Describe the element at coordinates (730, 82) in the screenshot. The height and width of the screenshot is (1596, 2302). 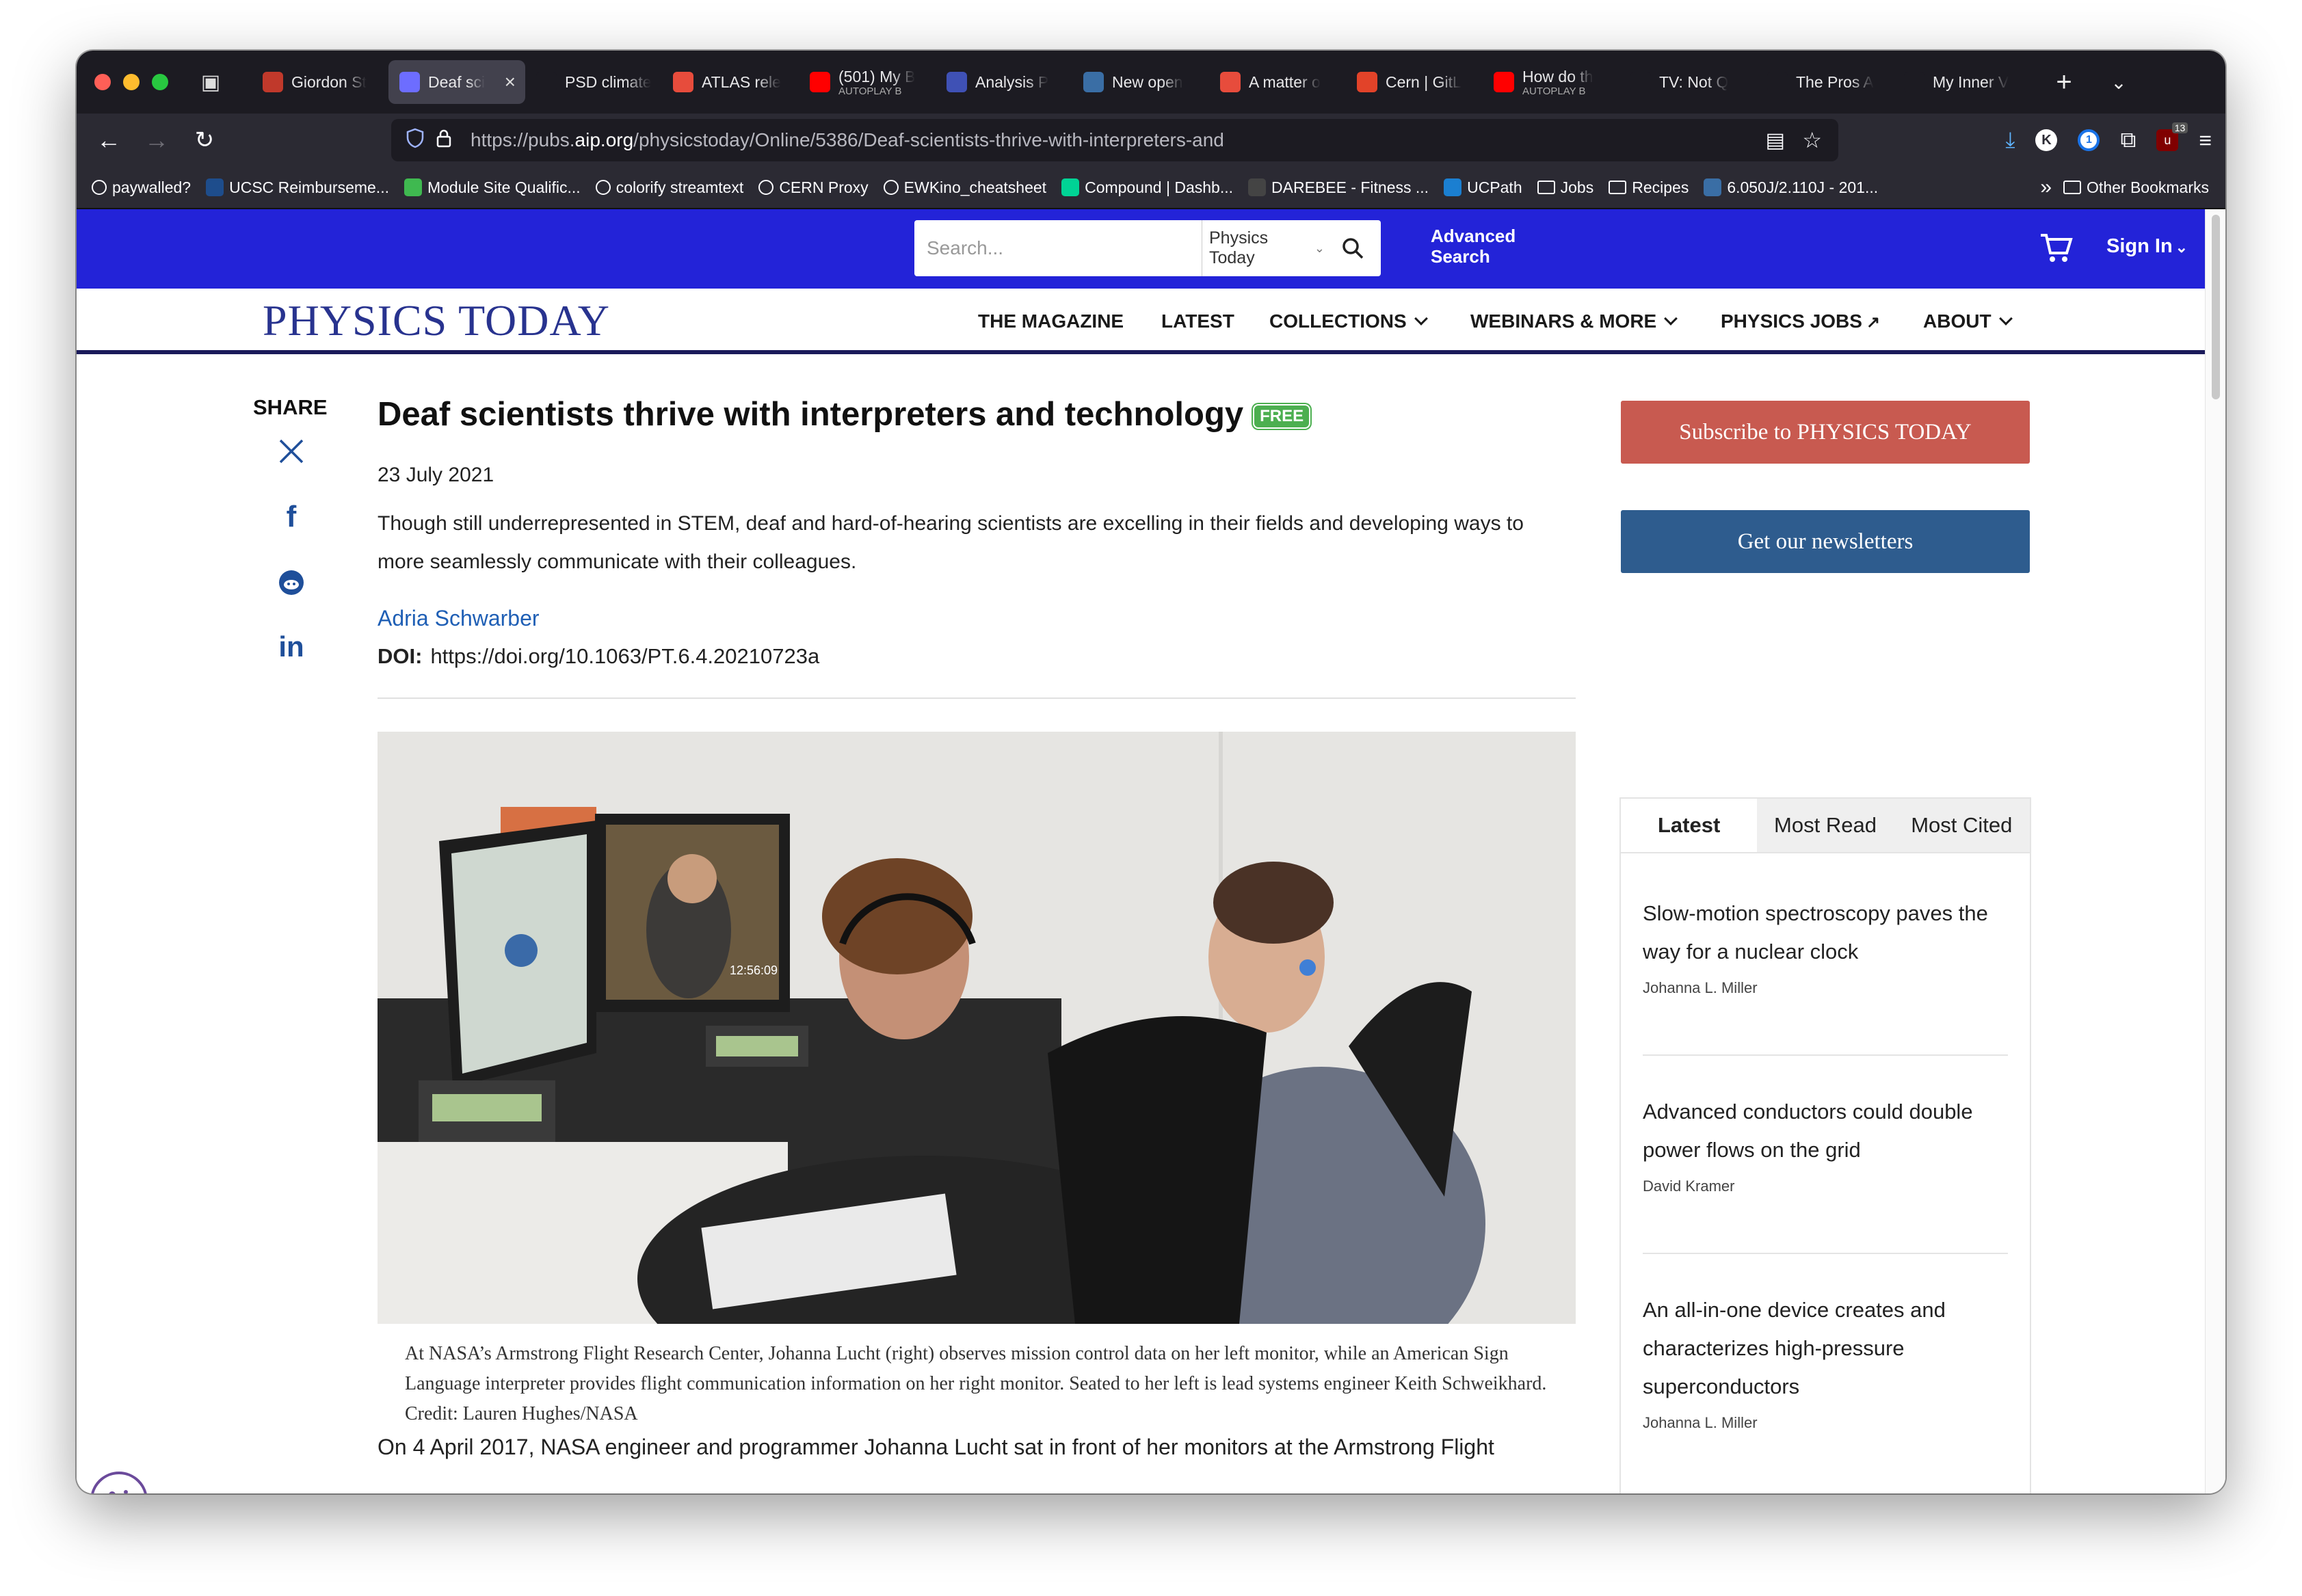
I see `browser-tab: ATLAS rele` at that location.